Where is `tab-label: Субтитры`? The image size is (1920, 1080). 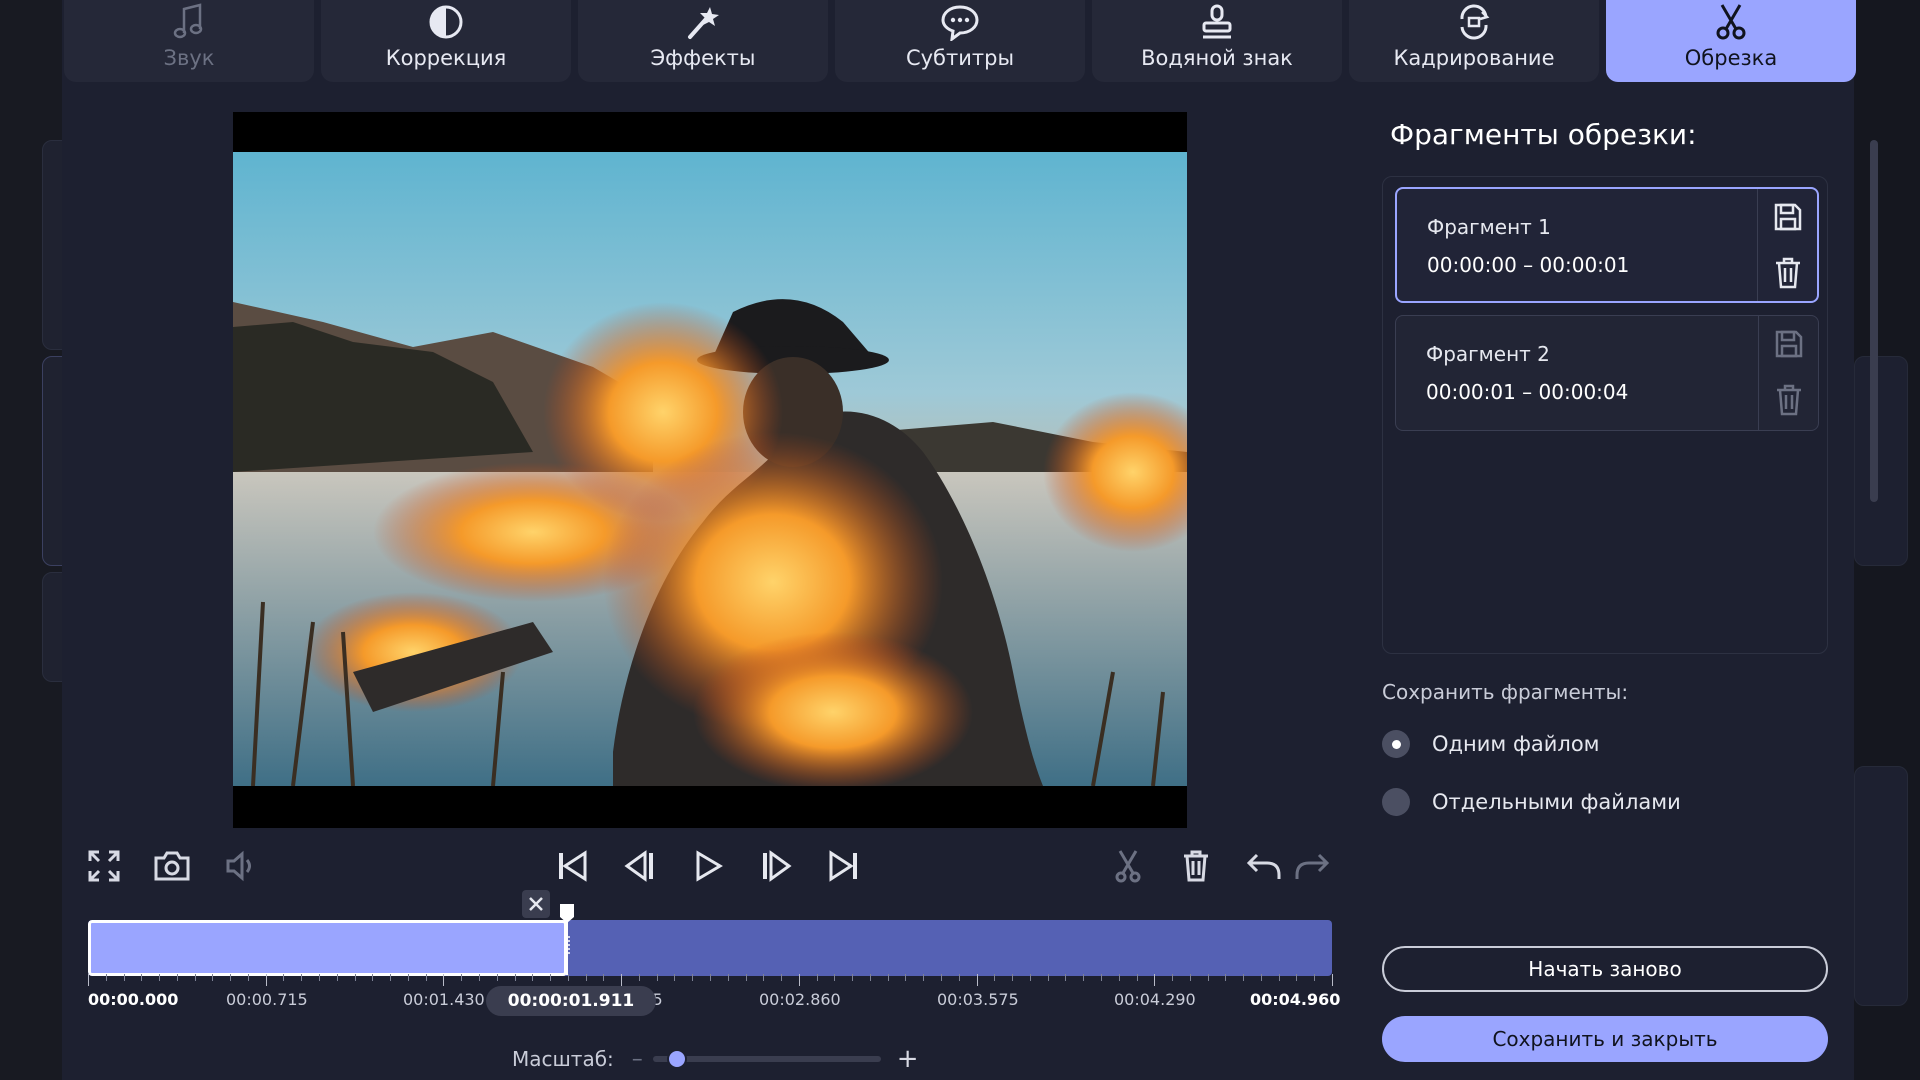
tab-label: Субтитры is located at coordinates (960, 58).